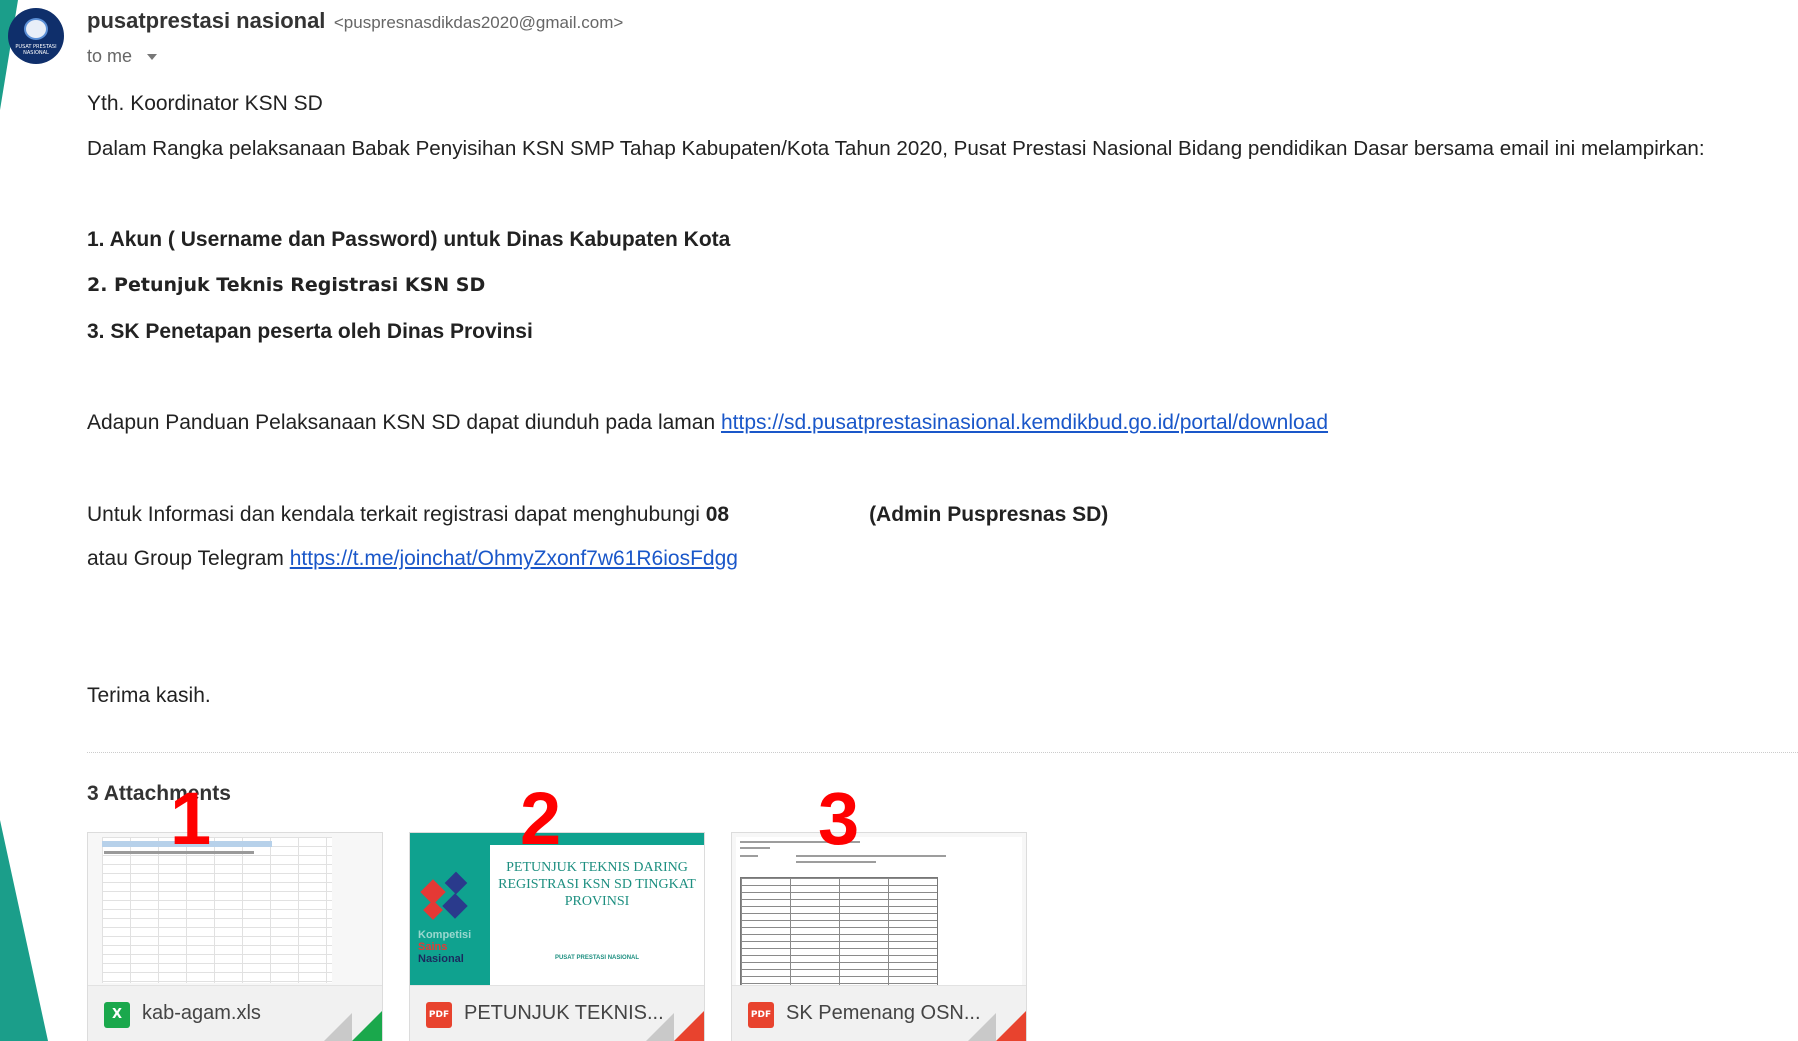 The image size is (1798, 1041). What do you see at coordinates (839, 931) in the screenshot?
I see `document-table` at bounding box center [839, 931].